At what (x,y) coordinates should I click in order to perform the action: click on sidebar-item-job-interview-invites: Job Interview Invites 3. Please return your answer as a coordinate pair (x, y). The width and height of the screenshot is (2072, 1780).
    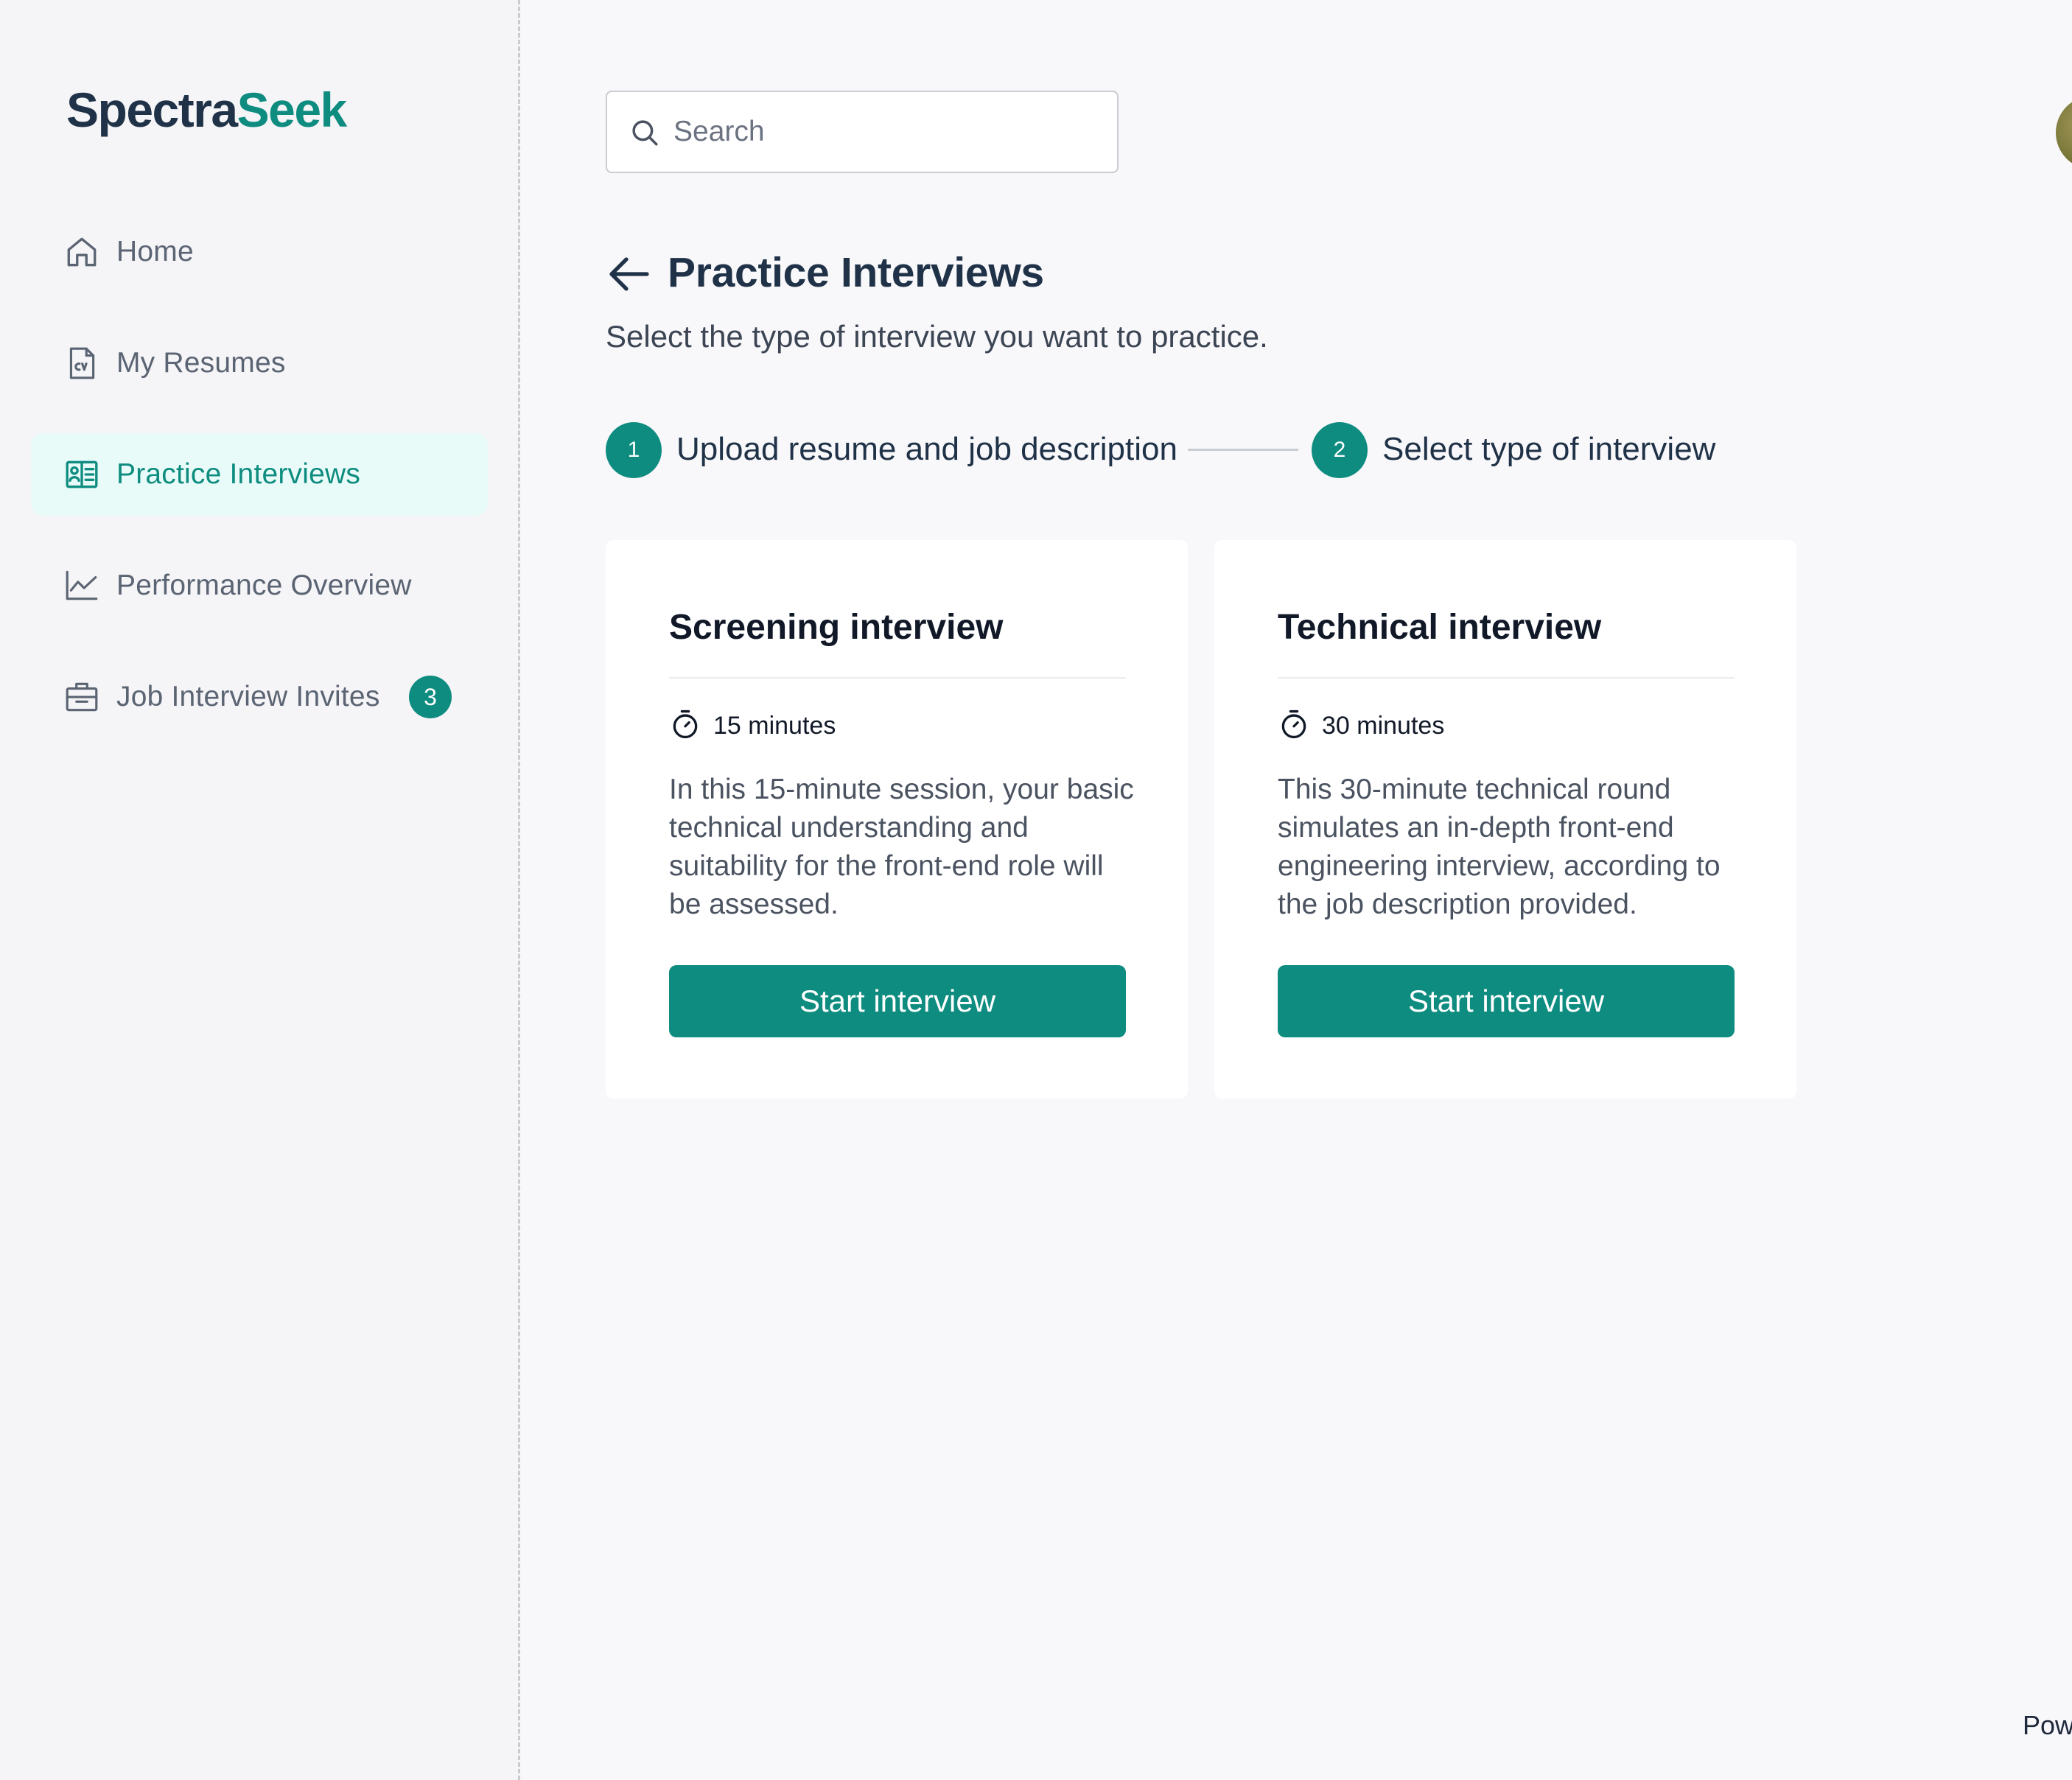
    Looking at the image, I should click on (259, 697).